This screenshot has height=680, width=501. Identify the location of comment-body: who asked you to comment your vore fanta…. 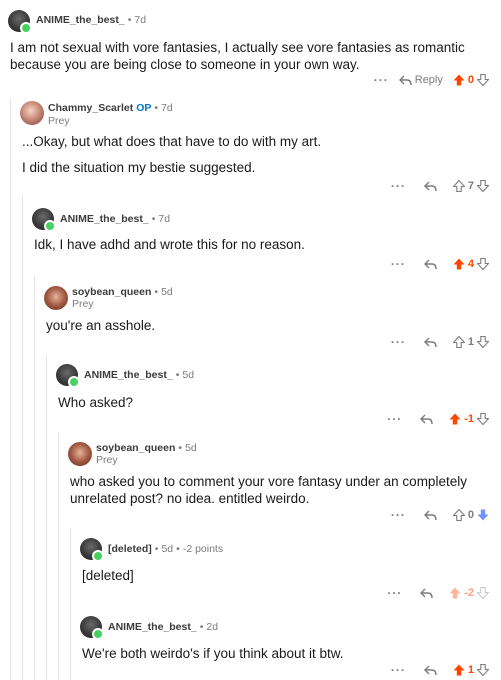
(268, 490).